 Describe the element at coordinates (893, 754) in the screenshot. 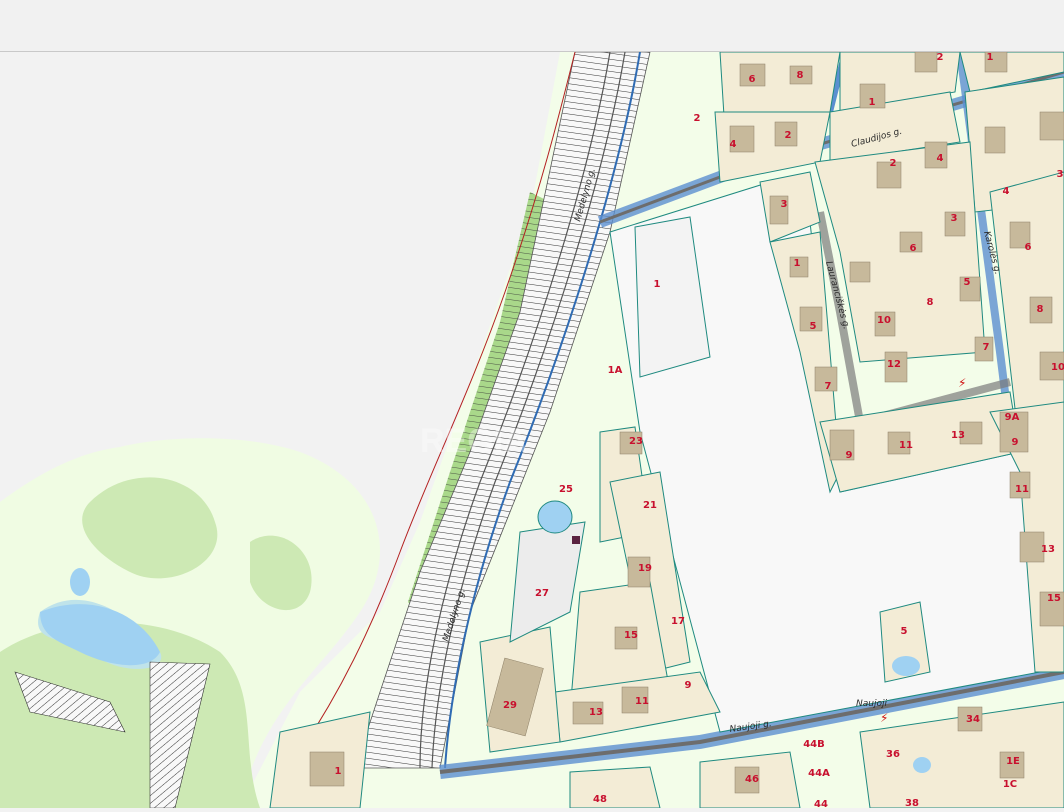

I see `plot-label: 36` at that location.